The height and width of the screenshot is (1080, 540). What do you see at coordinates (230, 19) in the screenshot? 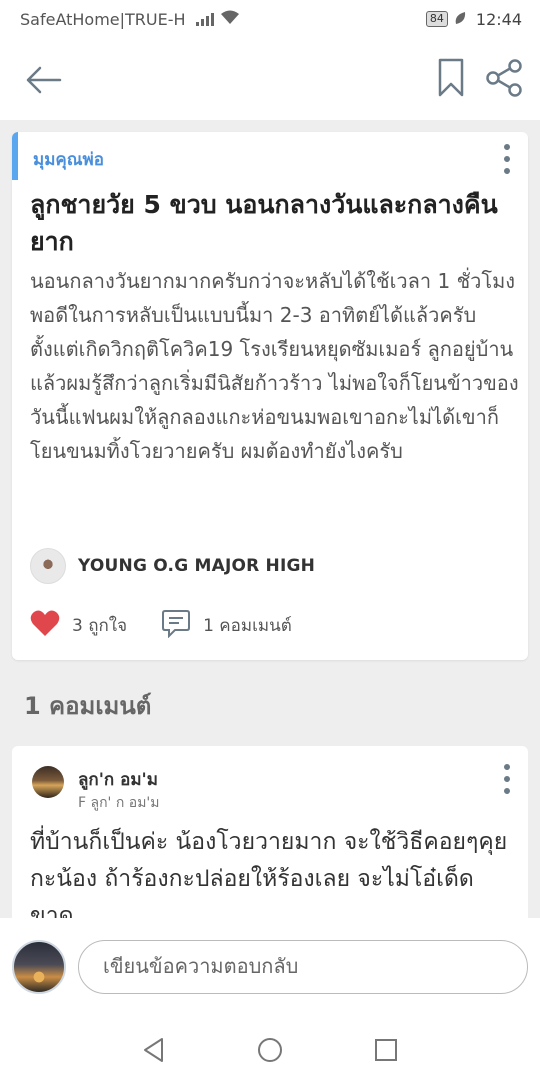
I see `wifi-icon` at bounding box center [230, 19].